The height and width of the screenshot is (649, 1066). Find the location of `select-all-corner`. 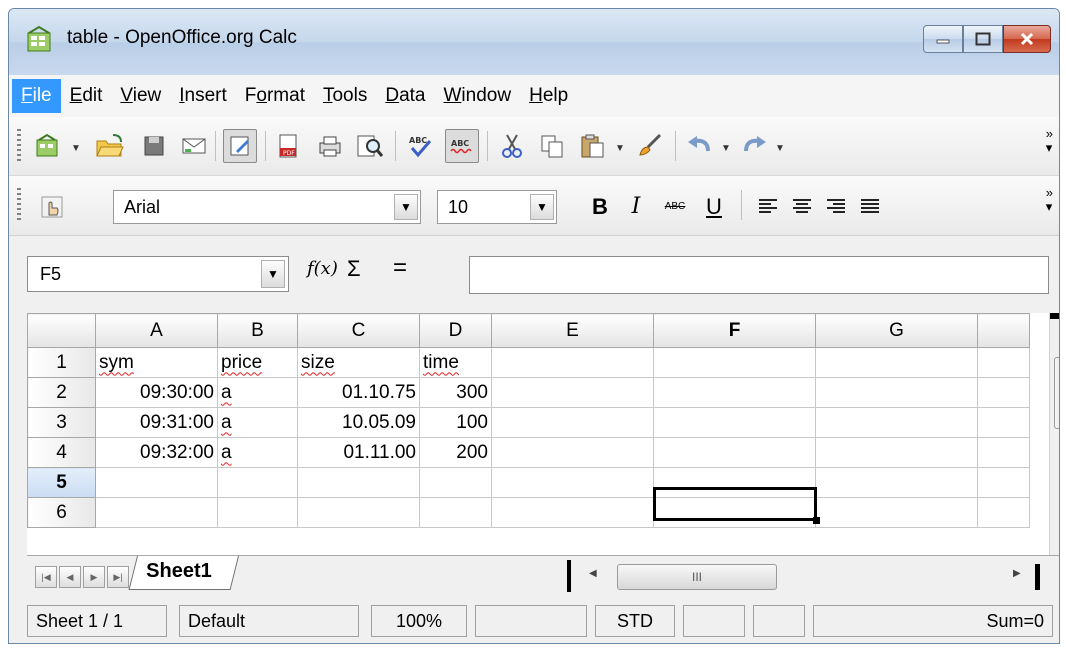

select-all-corner is located at coordinates (61, 330).